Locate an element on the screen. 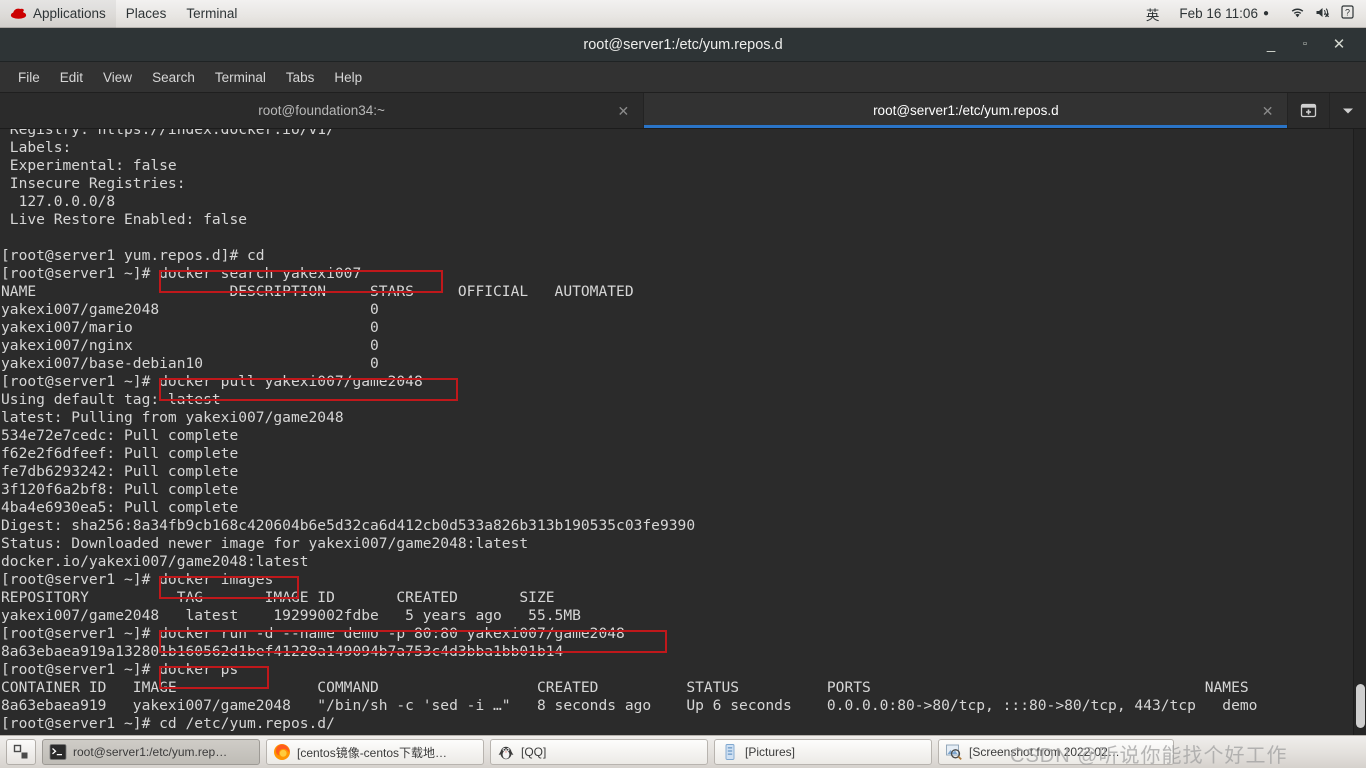  taskbar-item-label: [QQ] is located at coordinates (534, 752).